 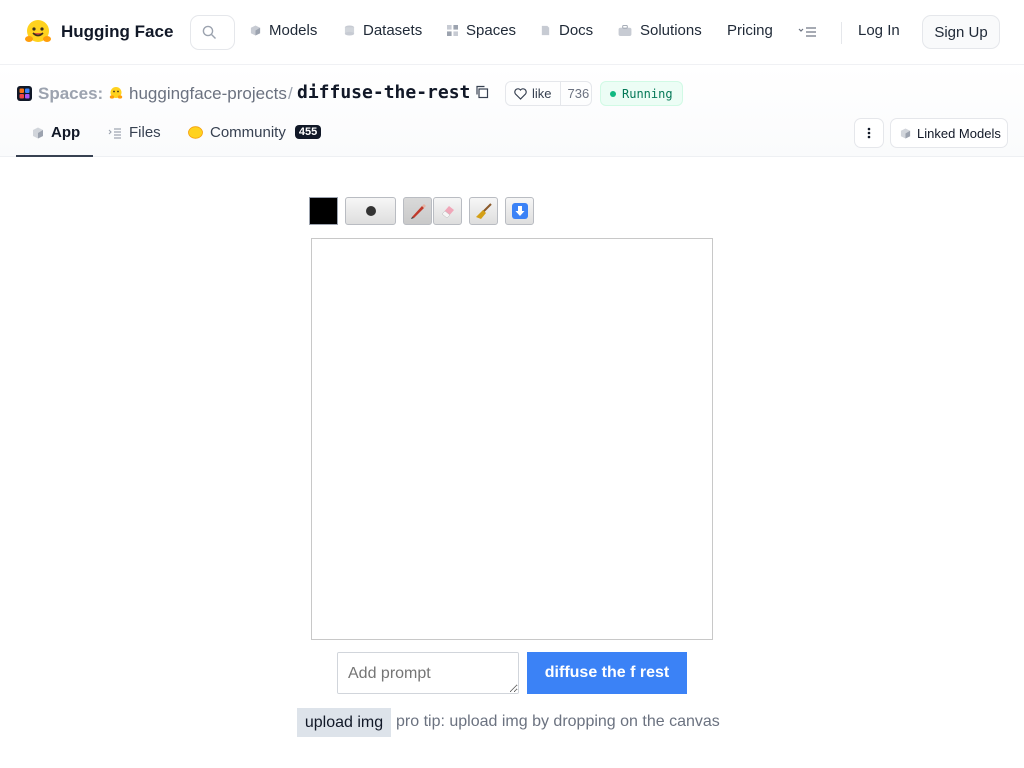 What do you see at coordinates (961, 32) in the screenshot?
I see `signup-button: Sign Up` at bounding box center [961, 32].